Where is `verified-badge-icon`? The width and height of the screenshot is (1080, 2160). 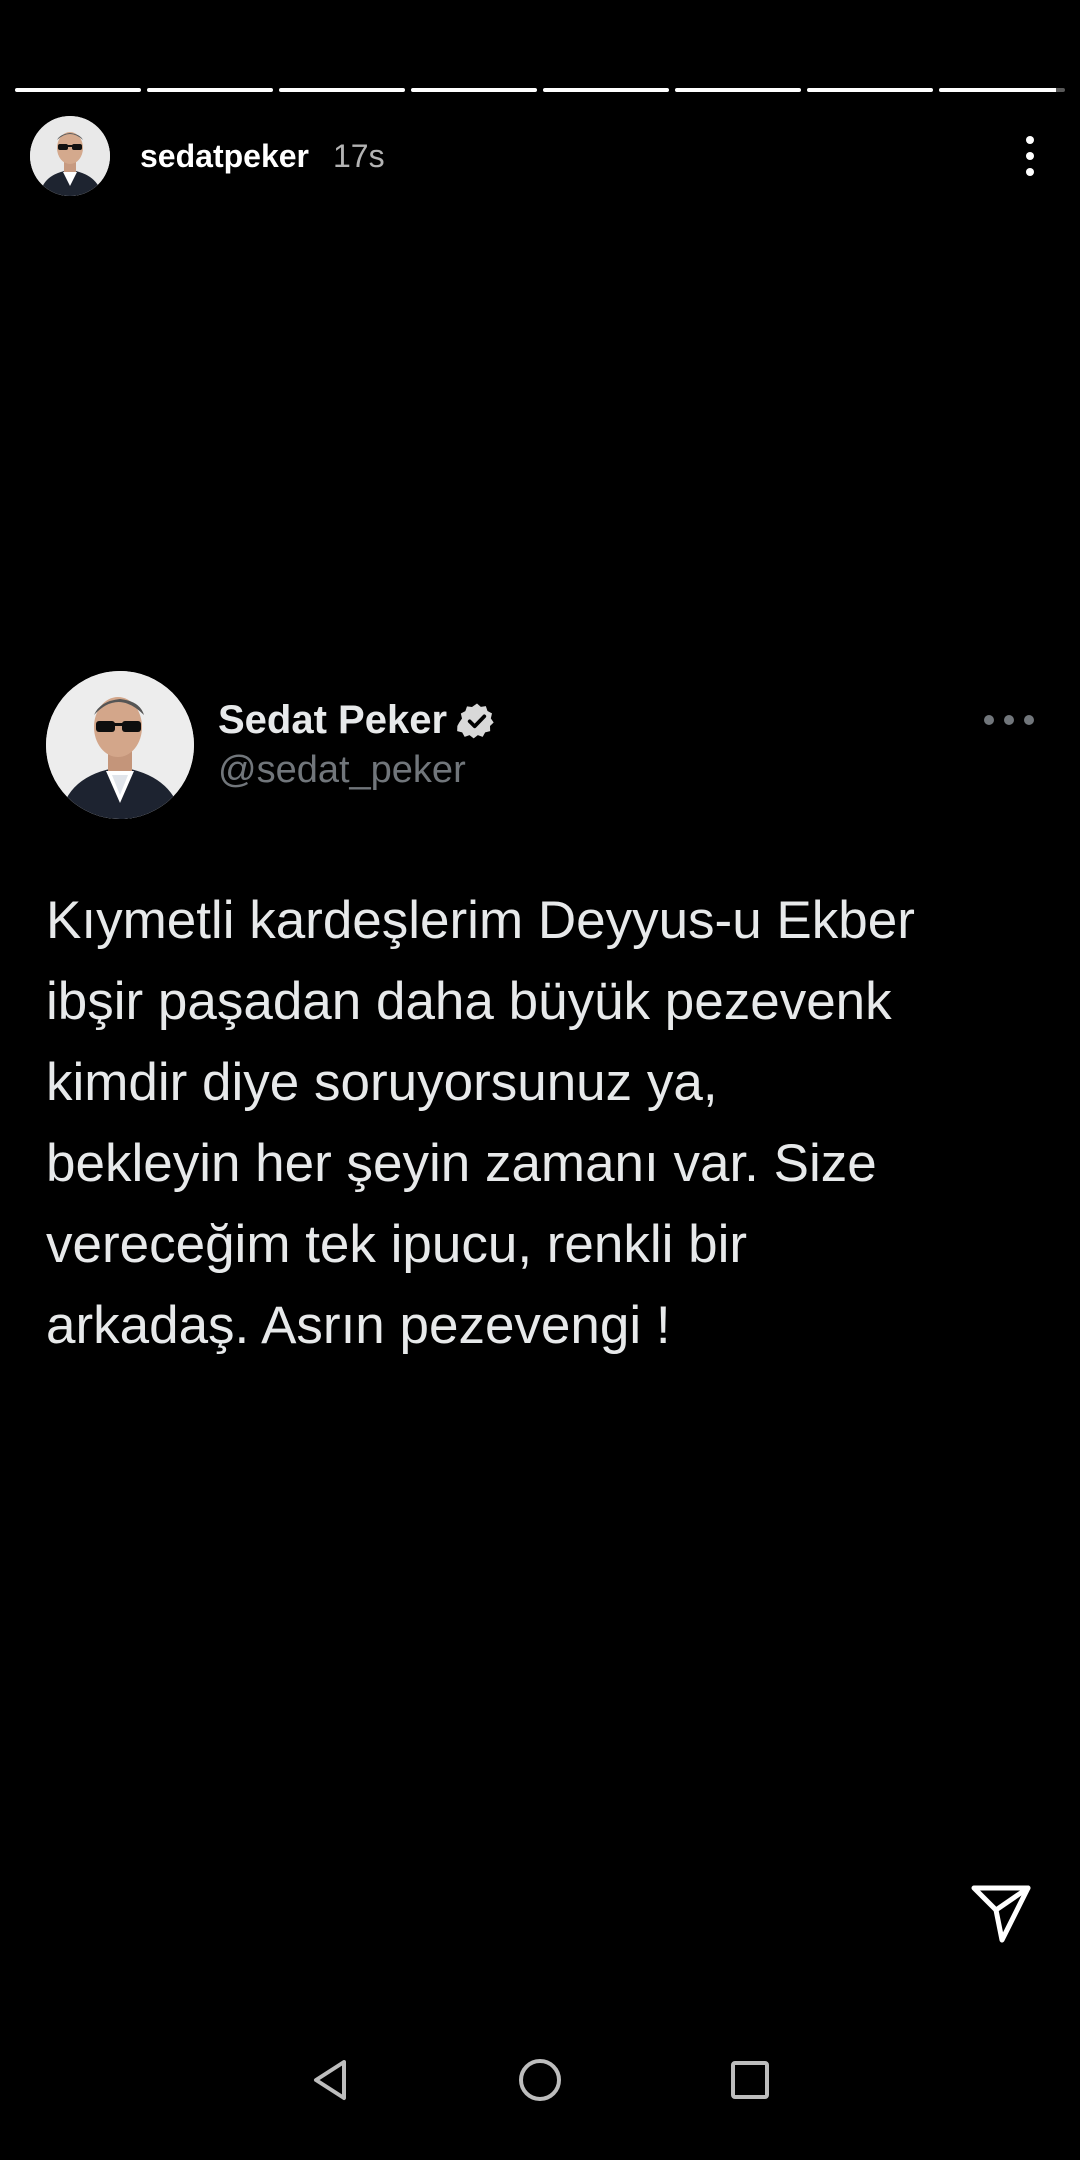 verified-badge-icon is located at coordinates (475, 720).